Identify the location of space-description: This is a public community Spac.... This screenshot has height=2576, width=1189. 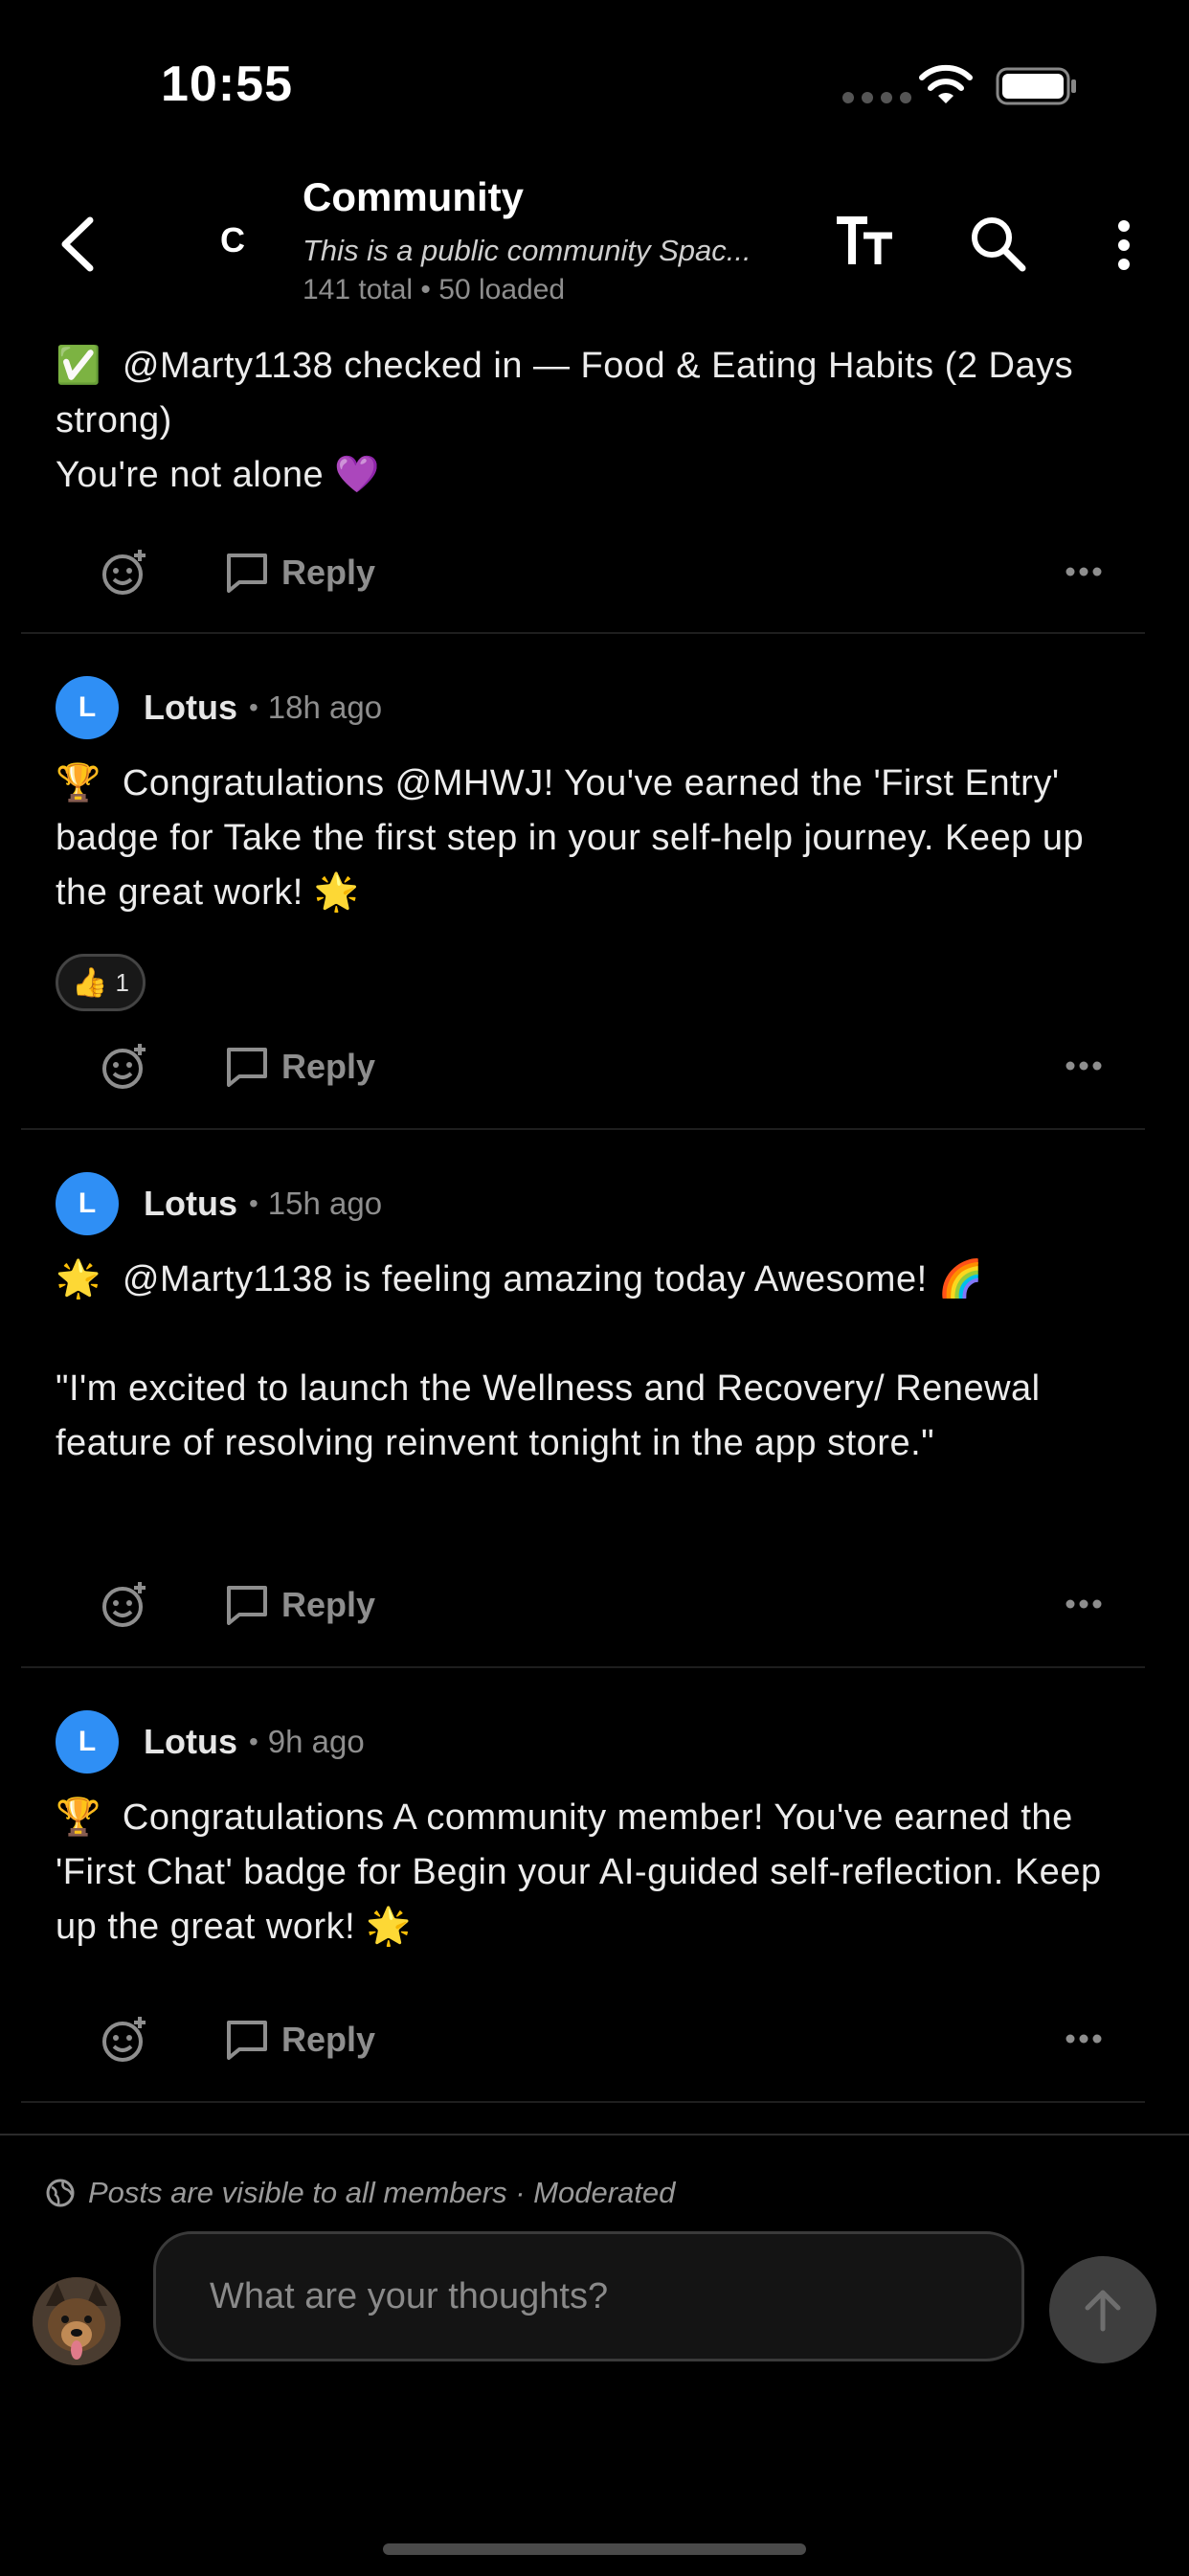
(527, 251).